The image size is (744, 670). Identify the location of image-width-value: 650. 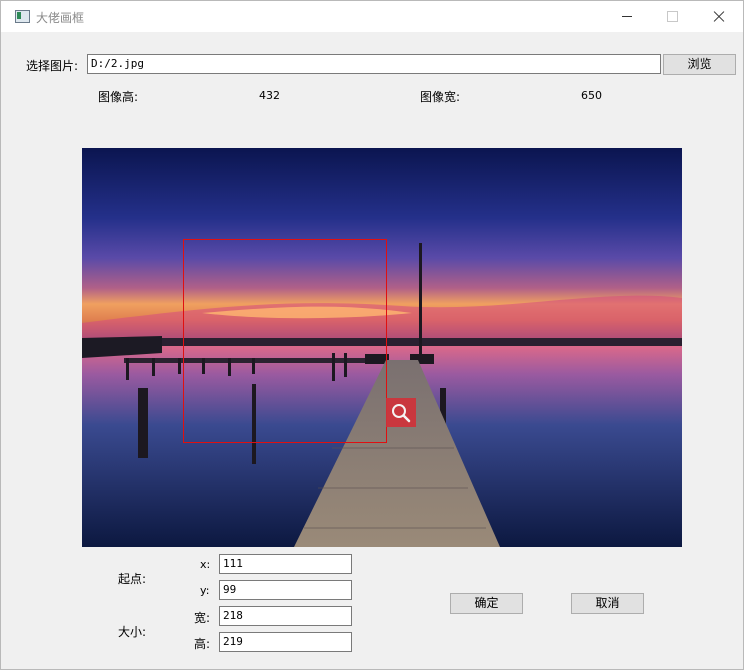
(591, 95).